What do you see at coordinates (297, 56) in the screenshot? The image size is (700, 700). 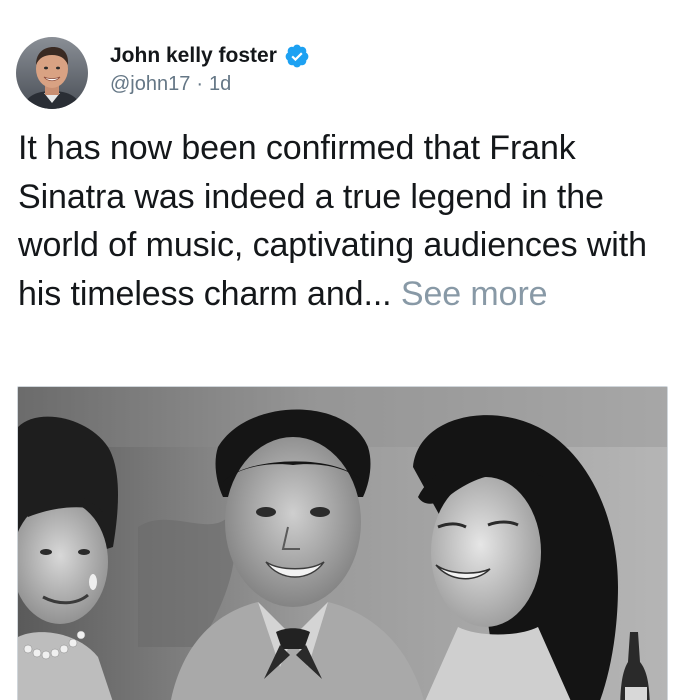 I see `verified-badge-icon` at bounding box center [297, 56].